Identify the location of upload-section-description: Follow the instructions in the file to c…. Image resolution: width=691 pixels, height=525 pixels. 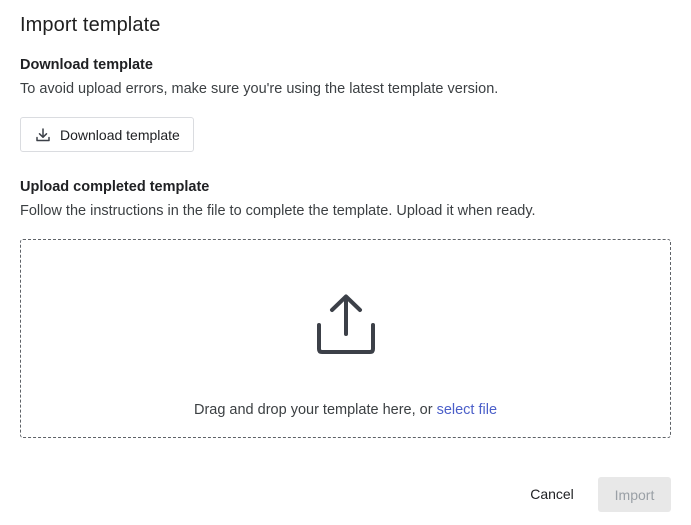
(278, 211).